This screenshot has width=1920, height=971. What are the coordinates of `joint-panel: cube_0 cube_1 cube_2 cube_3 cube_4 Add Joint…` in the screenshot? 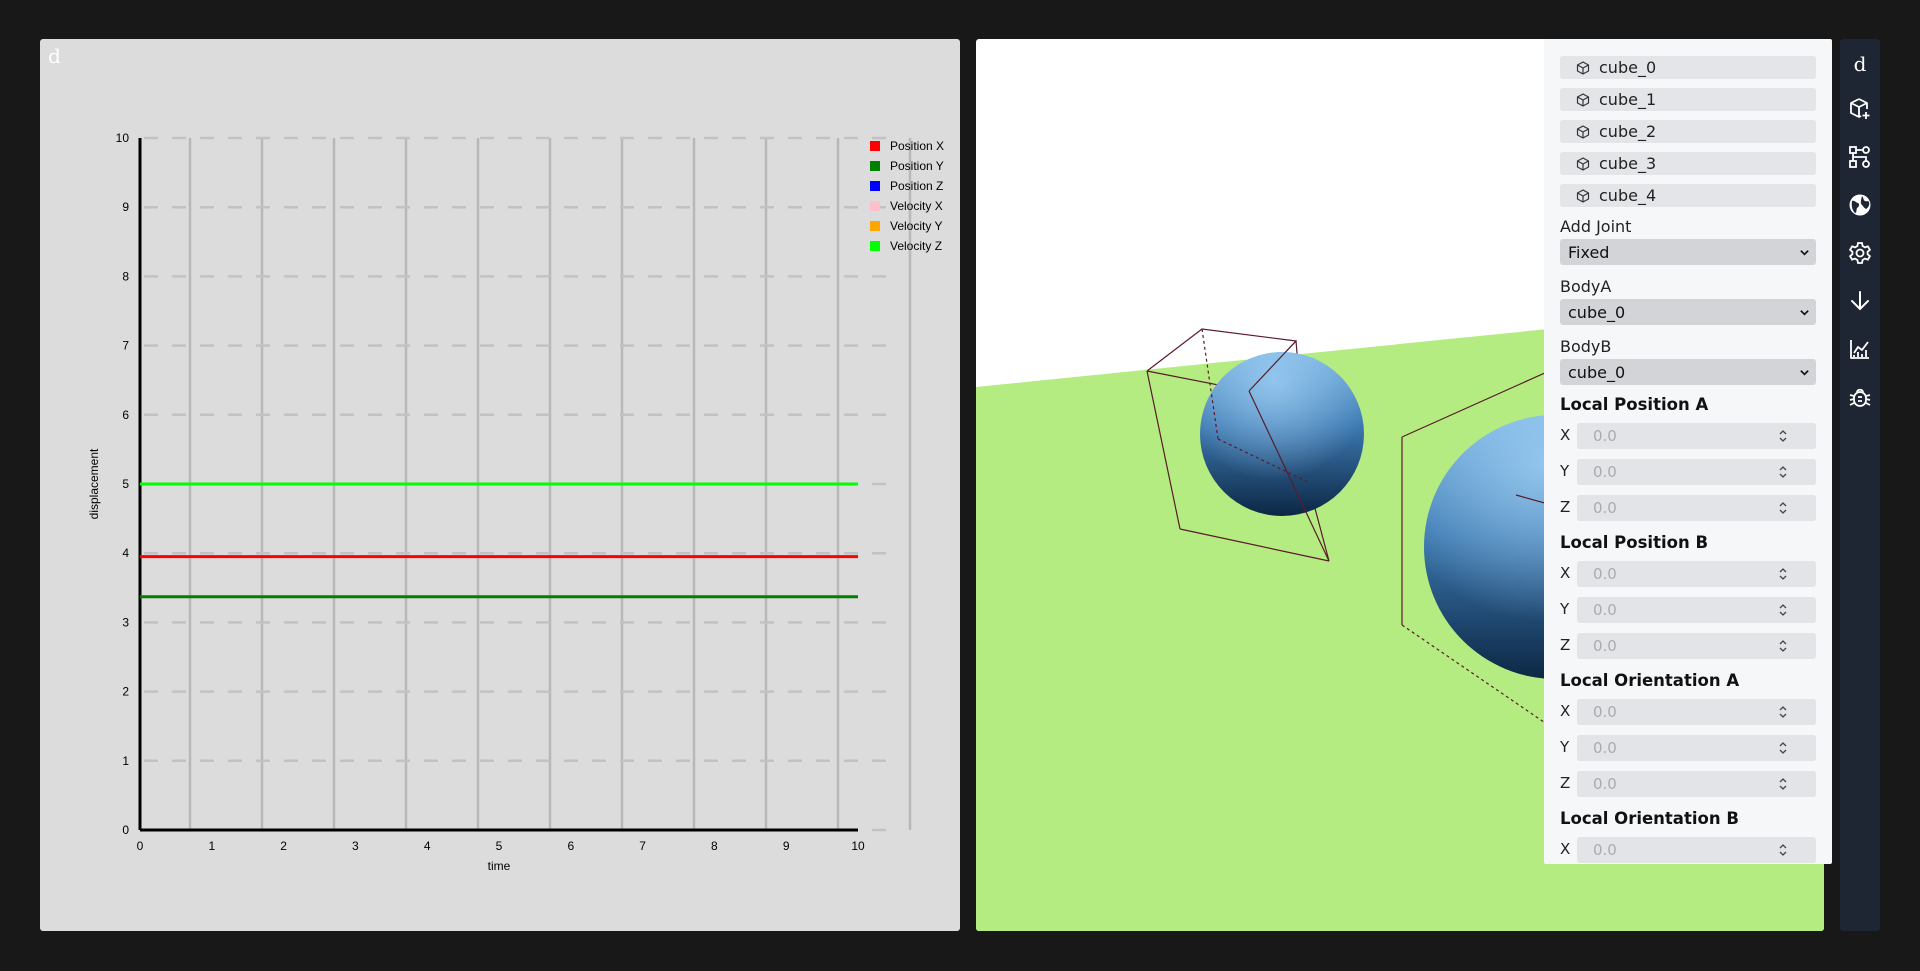 It's located at (1688, 451).